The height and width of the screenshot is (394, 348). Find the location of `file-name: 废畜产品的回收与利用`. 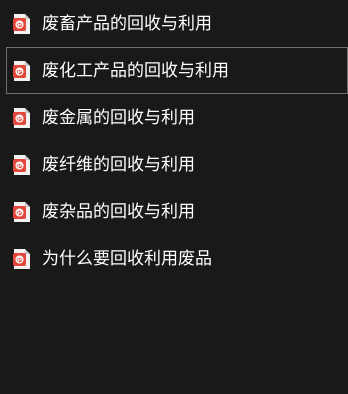

file-name: 废畜产品的回收与利用 is located at coordinates (127, 23).